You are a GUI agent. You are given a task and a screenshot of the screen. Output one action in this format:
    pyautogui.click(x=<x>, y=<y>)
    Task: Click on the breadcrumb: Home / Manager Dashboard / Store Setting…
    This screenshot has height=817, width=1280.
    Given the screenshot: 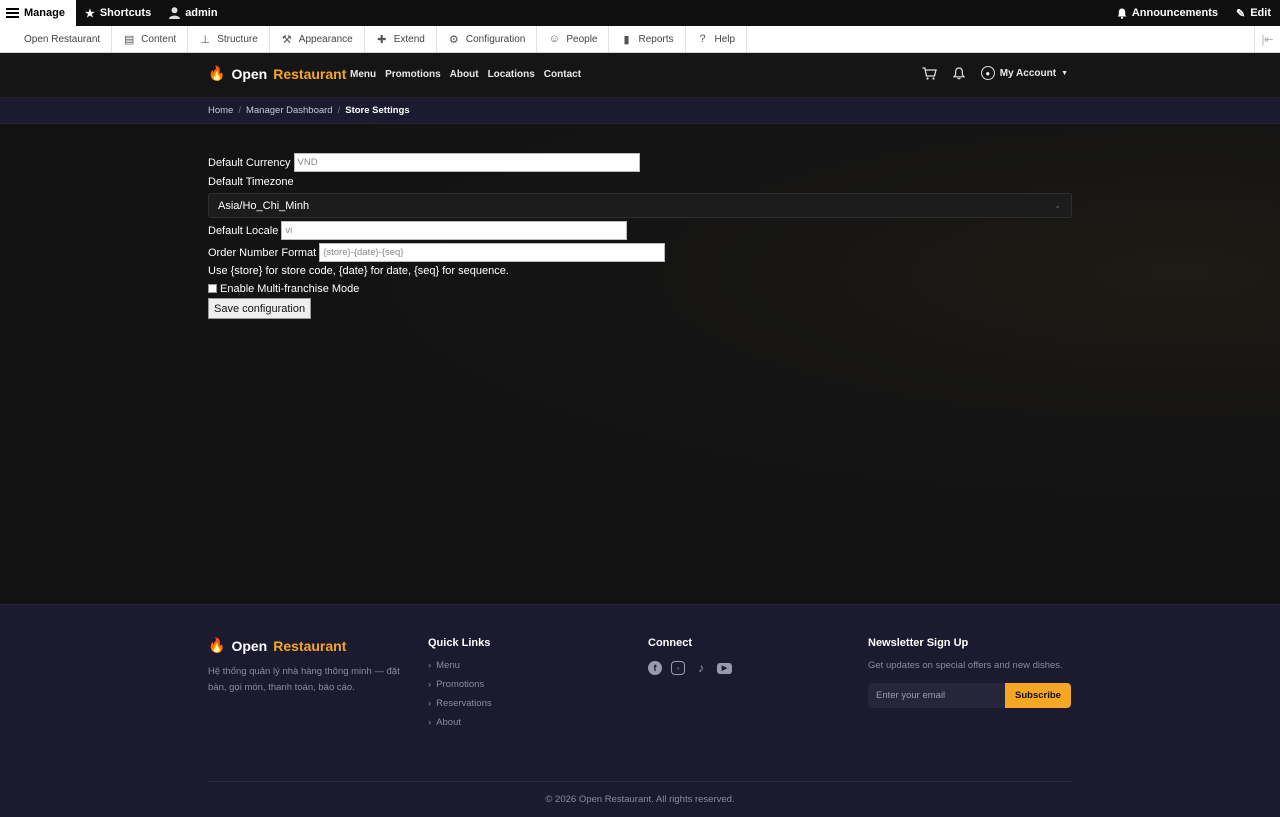 What is the action you would take?
    pyautogui.click(x=309, y=110)
    